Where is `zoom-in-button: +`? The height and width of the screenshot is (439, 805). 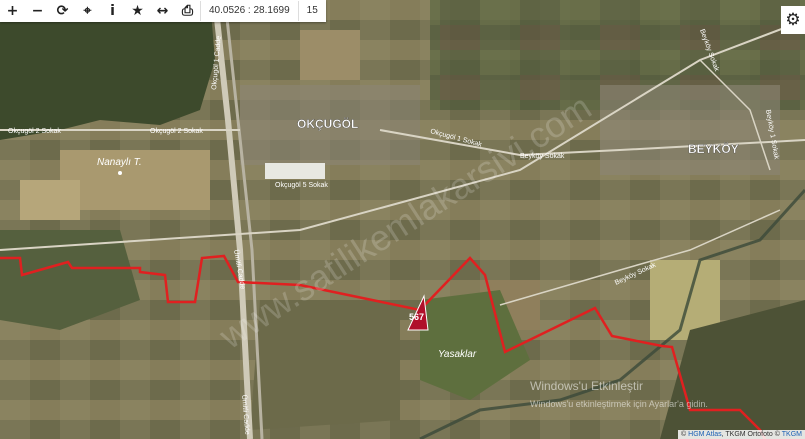 zoom-in-button: + is located at coordinates (12, 11).